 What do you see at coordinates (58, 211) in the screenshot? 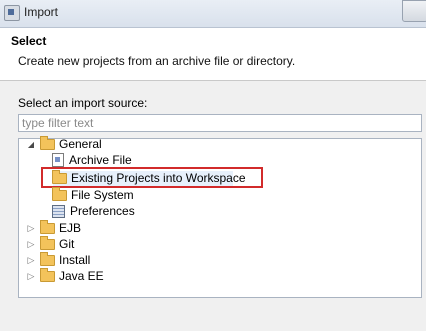
I see `preferences-icon` at bounding box center [58, 211].